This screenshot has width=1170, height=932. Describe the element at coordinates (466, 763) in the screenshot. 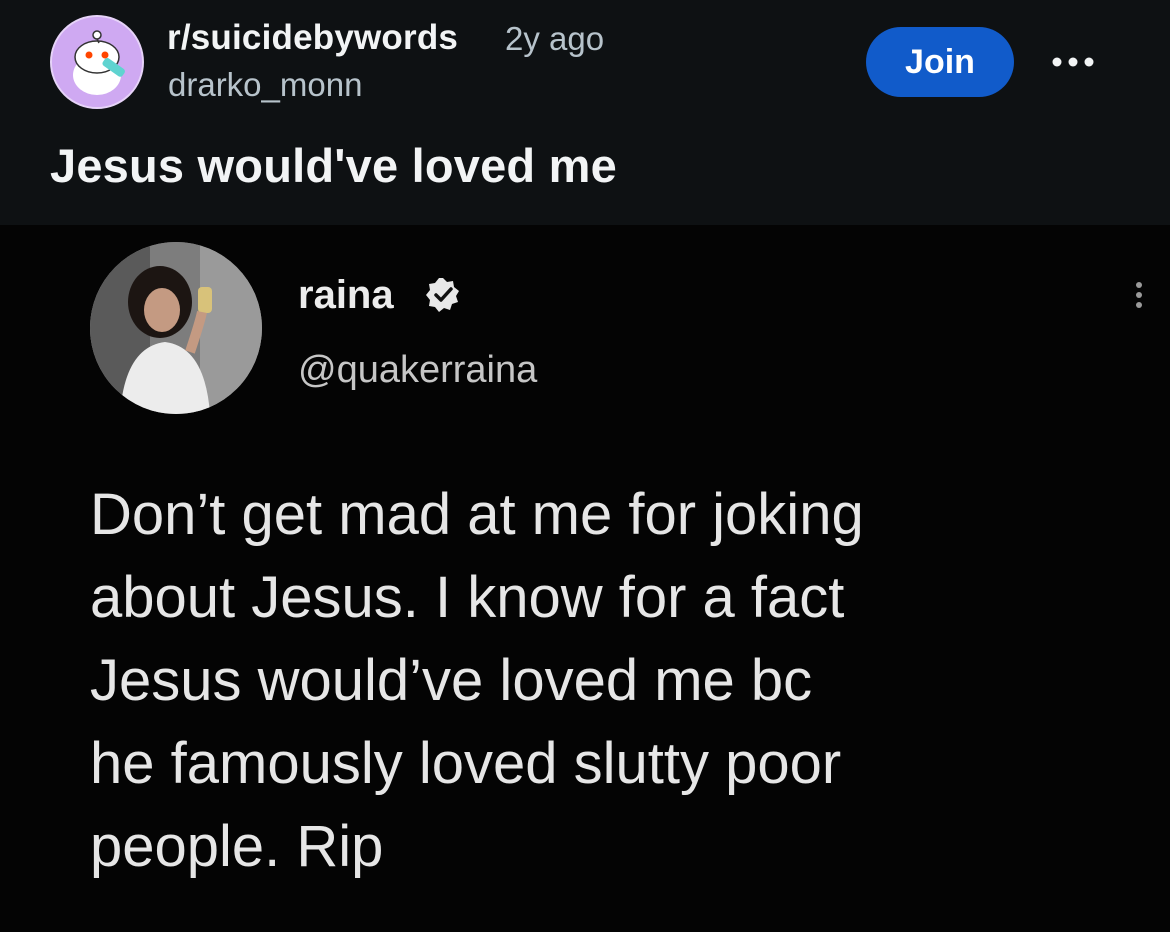

I see `tweet-text-line: he famously loved slutty poor` at that location.